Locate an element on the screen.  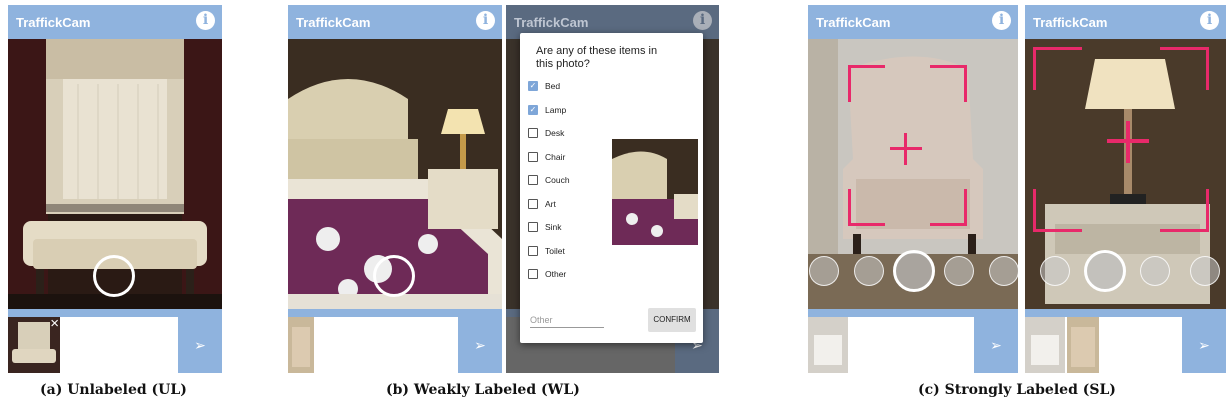
phone-strongly-labeled-lamp: TraffickCam i ➢ is located at coordinates (1125, 189).